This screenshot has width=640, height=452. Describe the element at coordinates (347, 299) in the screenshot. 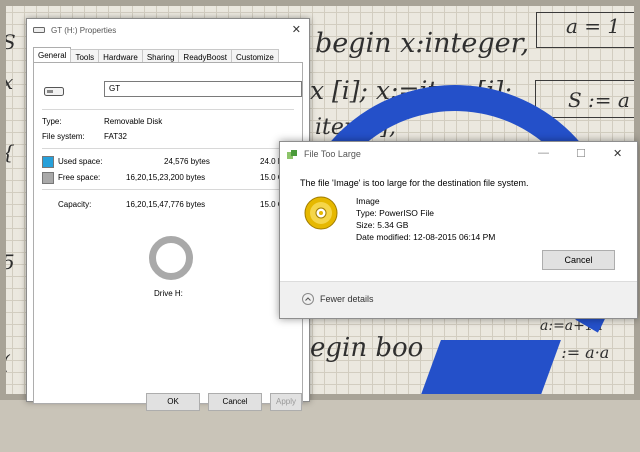

I see `fewer-details-link: Fewer details` at that location.